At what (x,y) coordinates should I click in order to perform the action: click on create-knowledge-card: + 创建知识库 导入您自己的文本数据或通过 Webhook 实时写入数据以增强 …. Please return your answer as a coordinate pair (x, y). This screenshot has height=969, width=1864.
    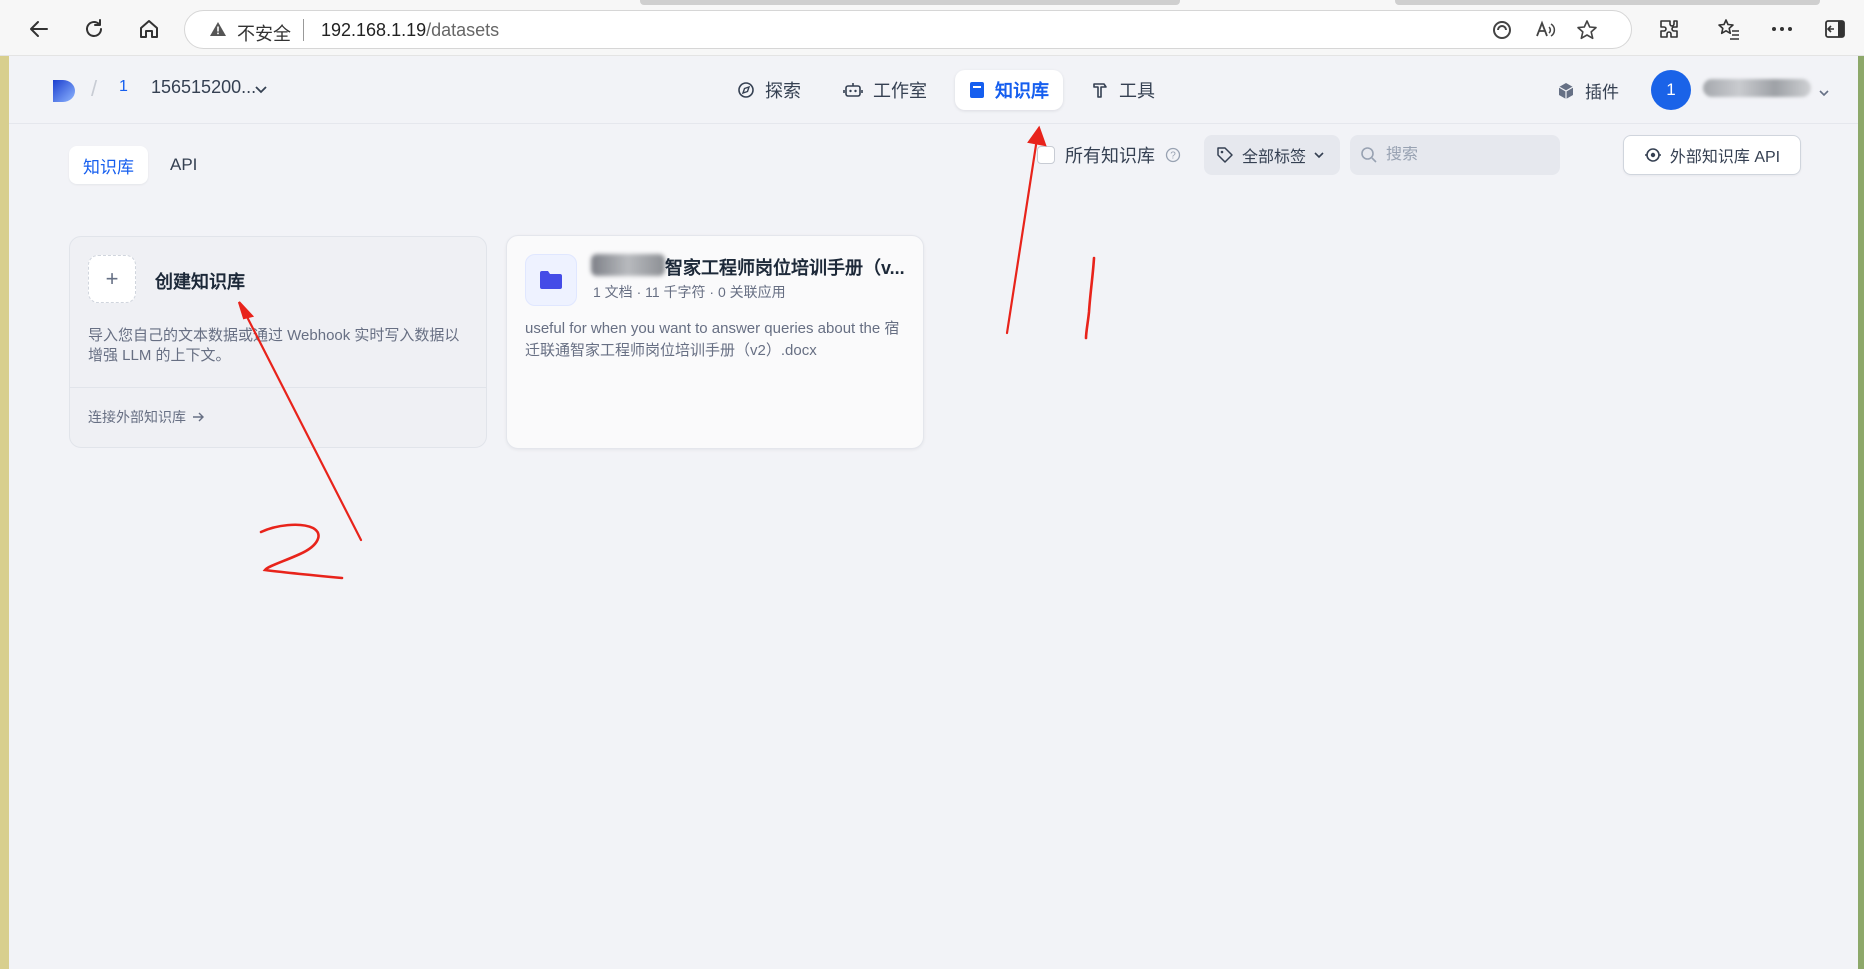
    Looking at the image, I should click on (278, 342).